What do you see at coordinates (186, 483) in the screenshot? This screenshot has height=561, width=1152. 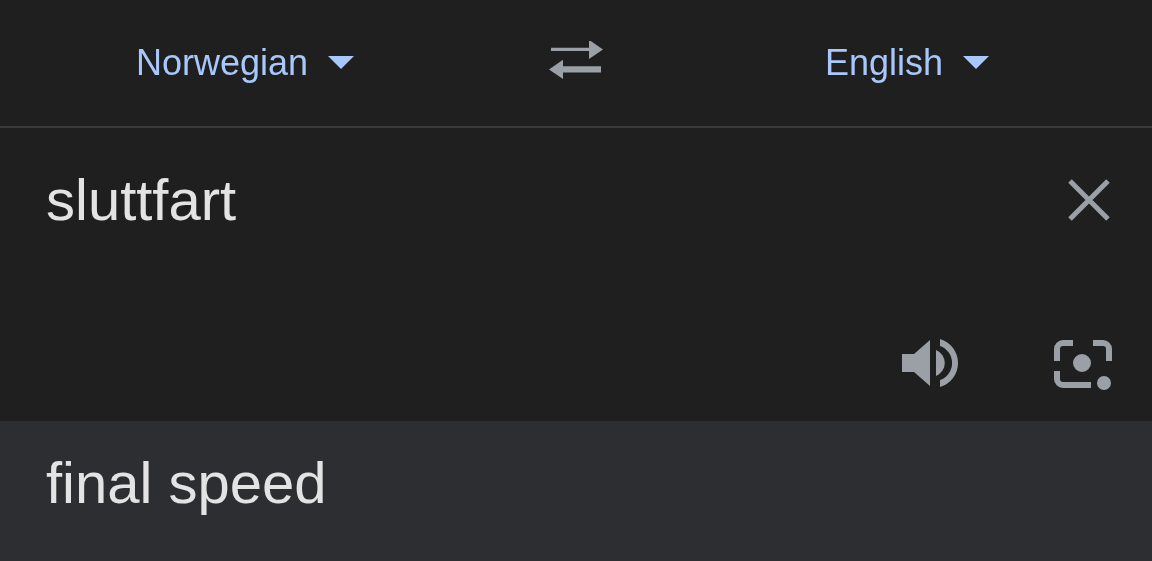 I see `translation-text: final speed` at bounding box center [186, 483].